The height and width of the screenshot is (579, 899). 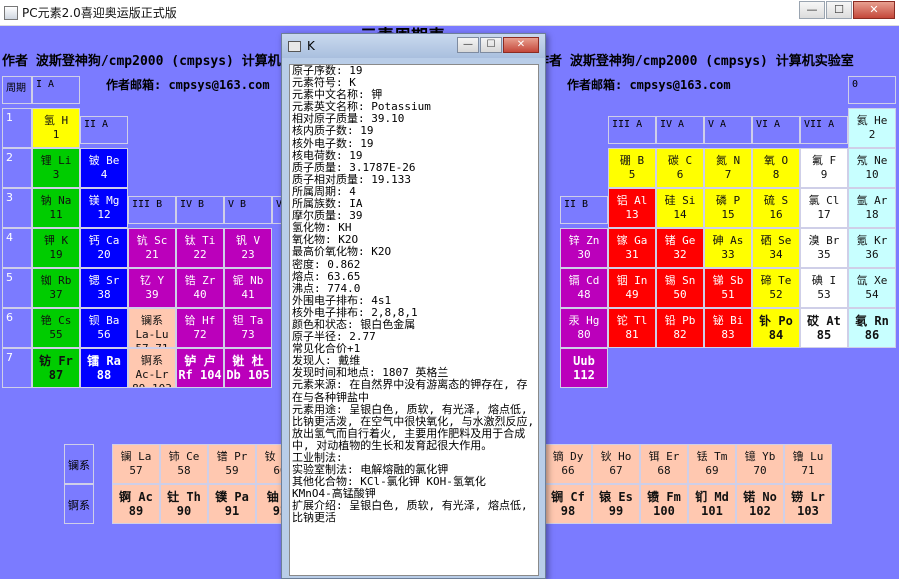 What do you see at coordinates (680, 328) in the screenshot?
I see `element-cell-pb: 铅 Pb 82` at bounding box center [680, 328].